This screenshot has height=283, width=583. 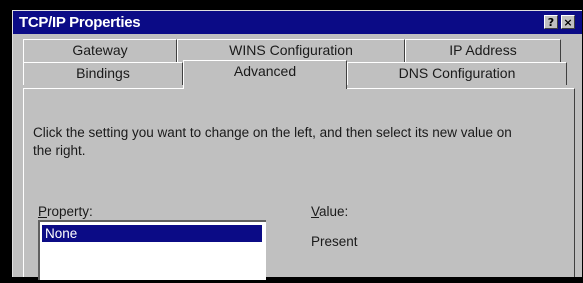 What do you see at coordinates (70, 211) in the screenshot?
I see `property-label-text: roperty:` at bounding box center [70, 211].